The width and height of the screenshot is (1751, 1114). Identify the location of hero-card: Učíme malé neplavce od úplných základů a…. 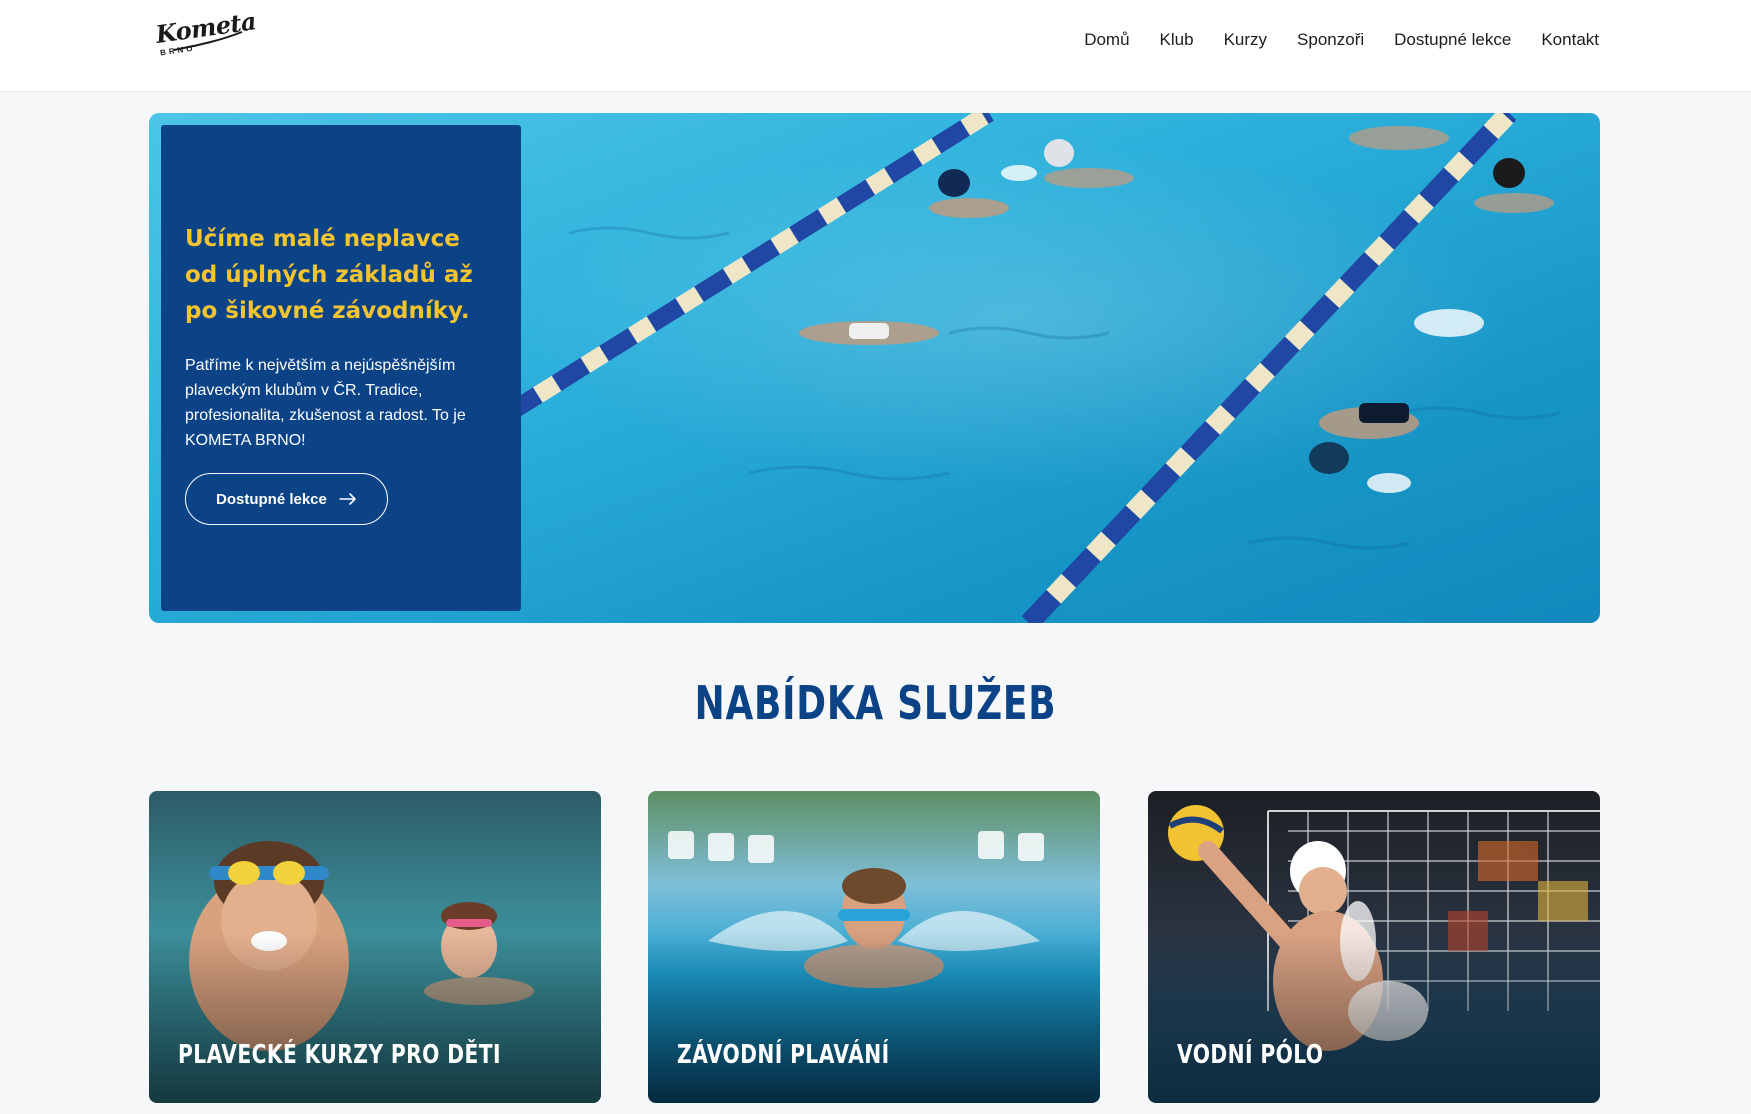
(341, 368).